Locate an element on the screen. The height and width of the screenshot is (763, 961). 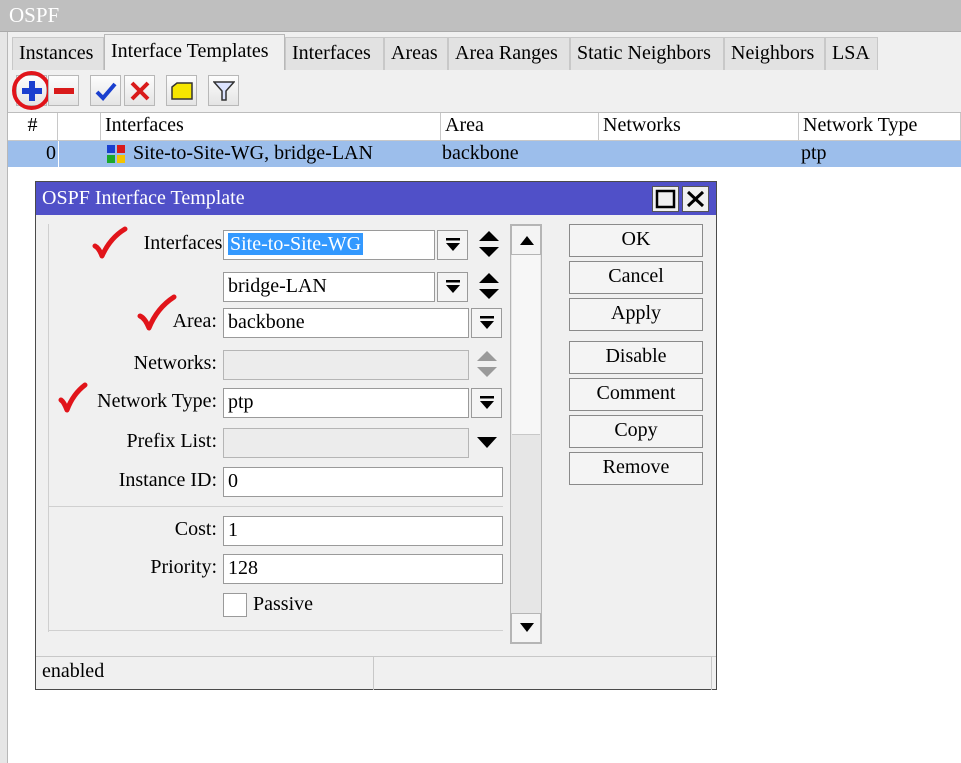
scroll-down-button is located at coordinates (526, 628).